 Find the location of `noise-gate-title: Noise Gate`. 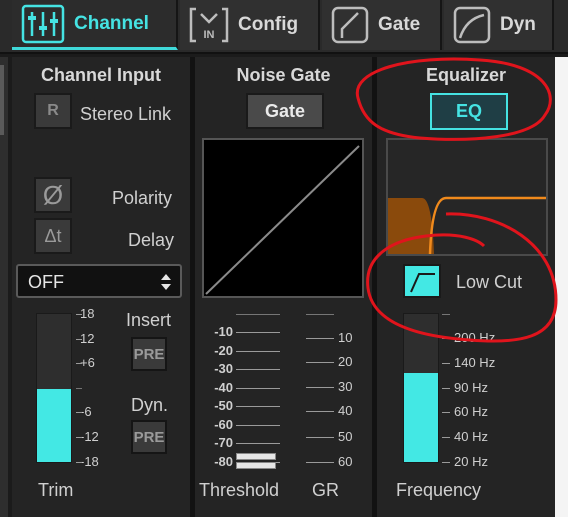

noise-gate-title: Noise Gate is located at coordinates (283, 75).